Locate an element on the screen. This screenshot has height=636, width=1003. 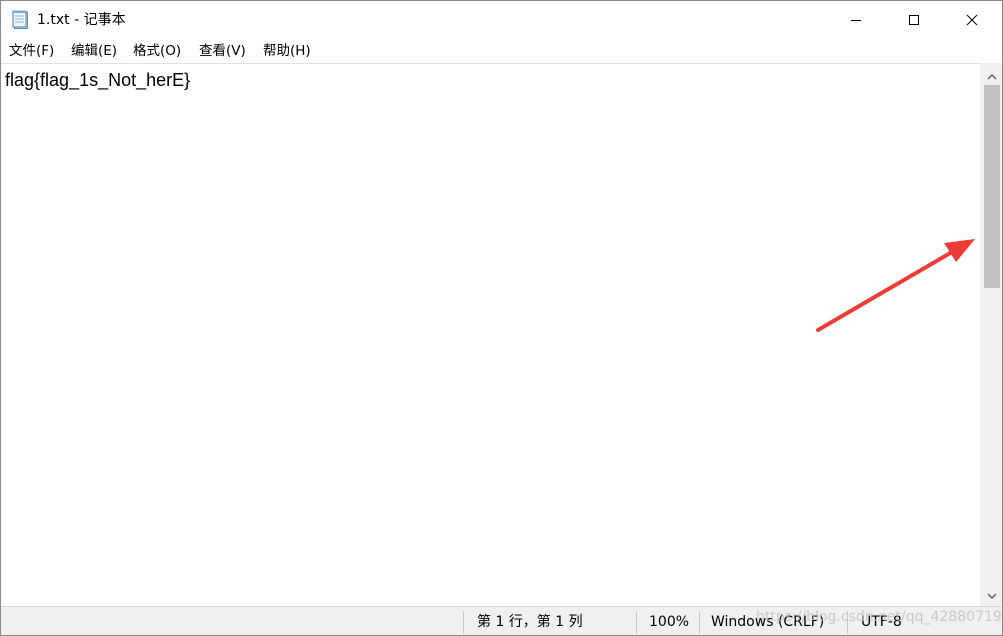
cursor-position: 第 1 行，第 1 列 is located at coordinates (530, 622).